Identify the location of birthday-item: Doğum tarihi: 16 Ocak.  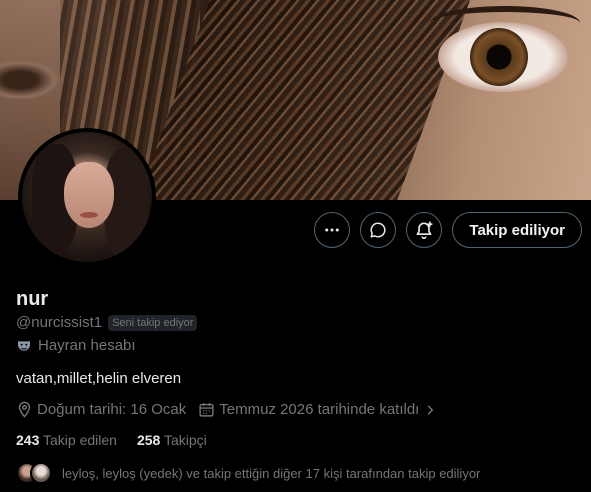
(101, 409).